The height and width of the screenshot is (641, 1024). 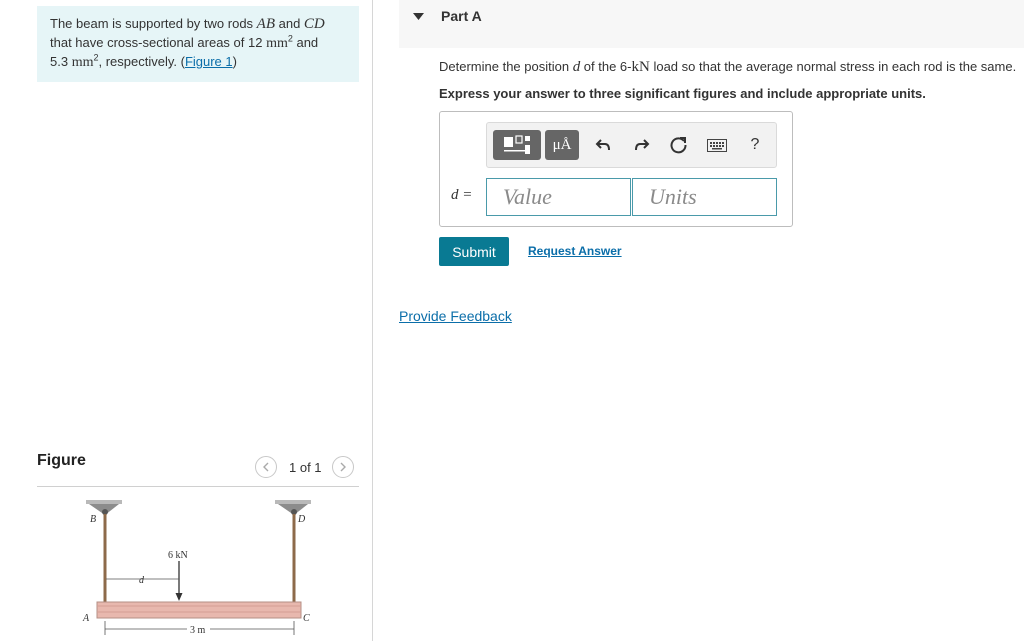 What do you see at coordinates (93, 519) in the screenshot?
I see `label-b: B` at bounding box center [93, 519].